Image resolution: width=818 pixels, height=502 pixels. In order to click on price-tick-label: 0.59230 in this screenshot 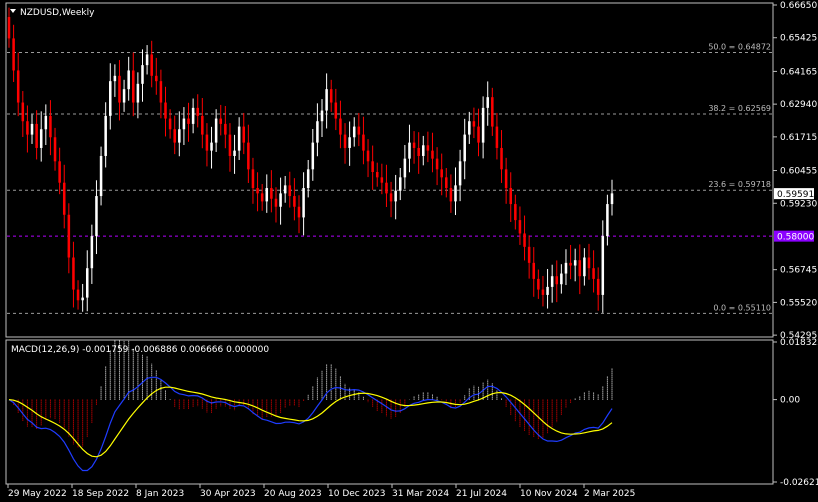, I will do `click(798, 204)`.